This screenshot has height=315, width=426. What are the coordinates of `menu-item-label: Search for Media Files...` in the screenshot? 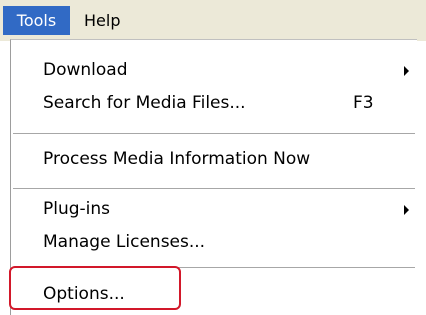 It's located at (144, 103).